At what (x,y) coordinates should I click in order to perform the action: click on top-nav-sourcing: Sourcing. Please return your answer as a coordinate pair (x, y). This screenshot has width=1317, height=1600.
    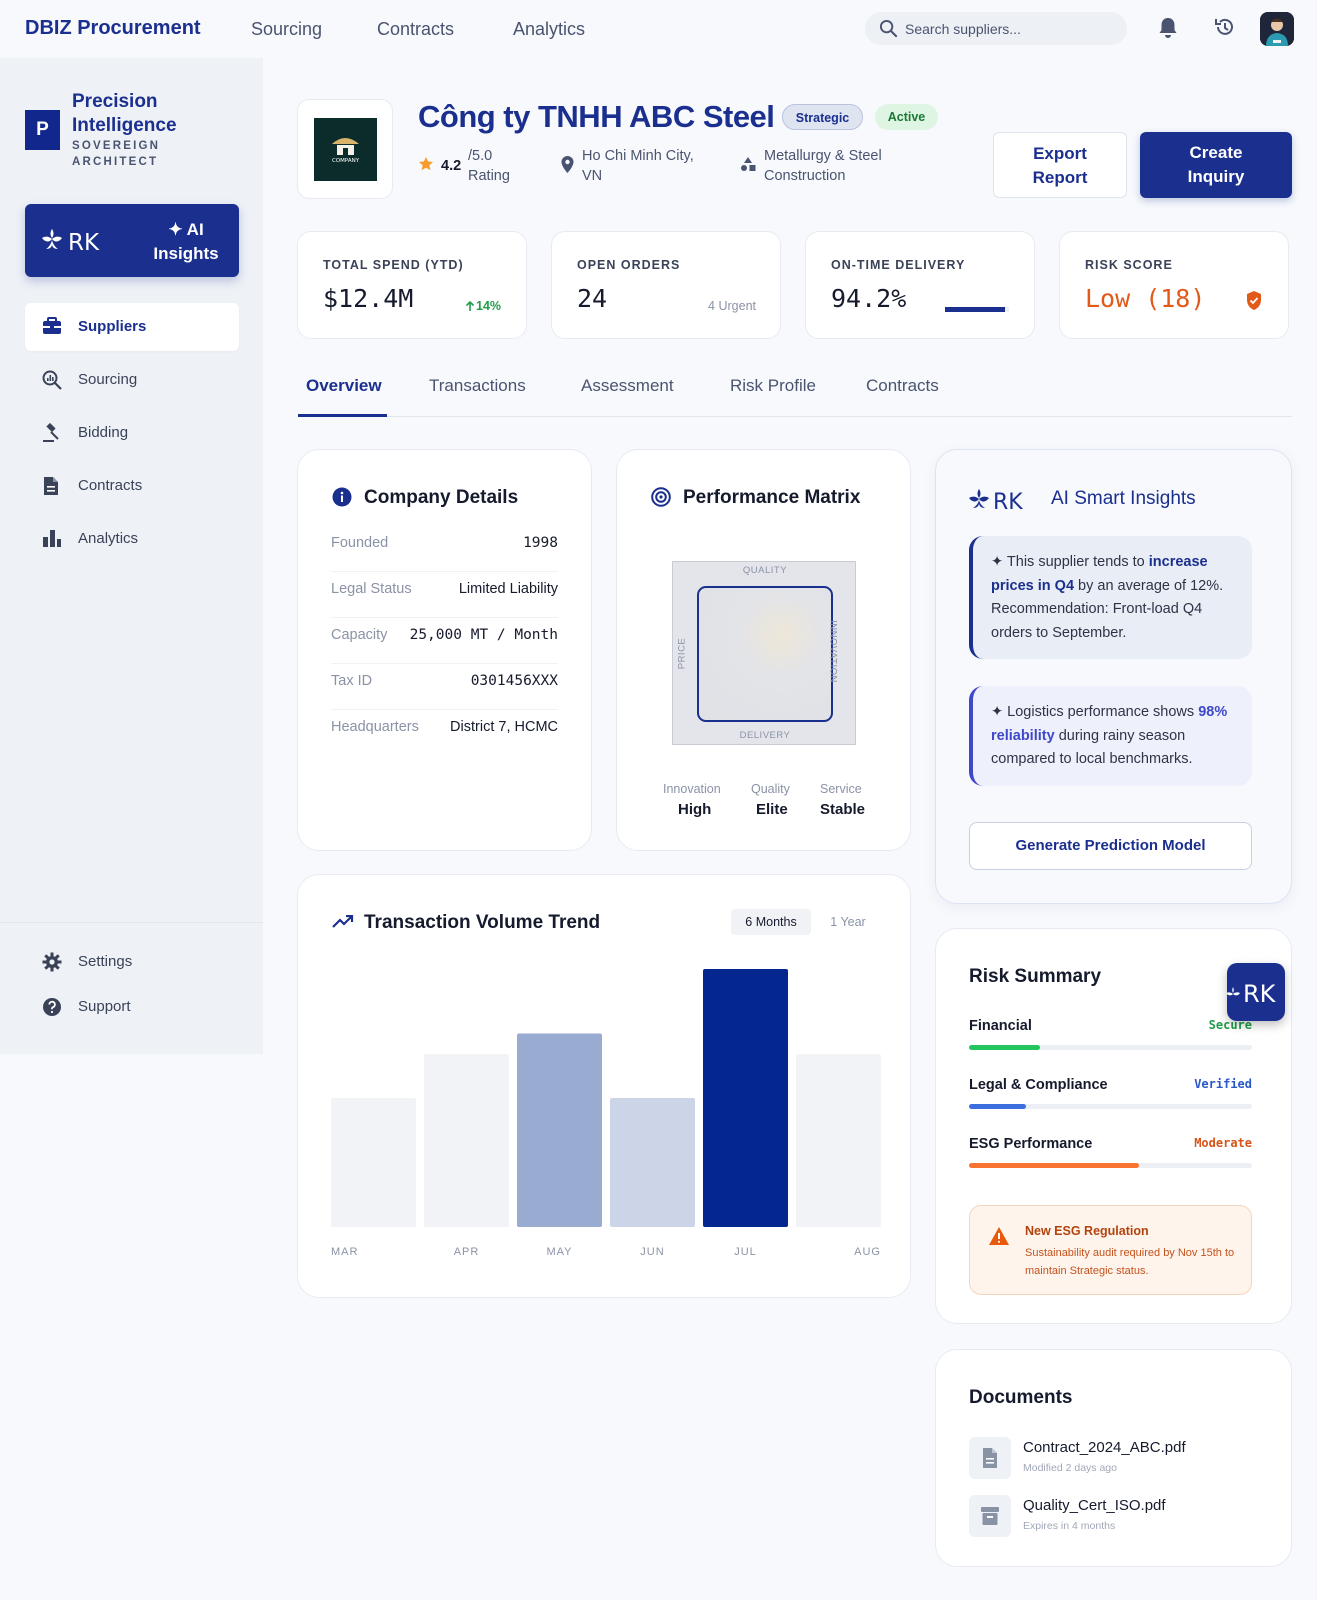
    Looking at the image, I should click on (286, 29).